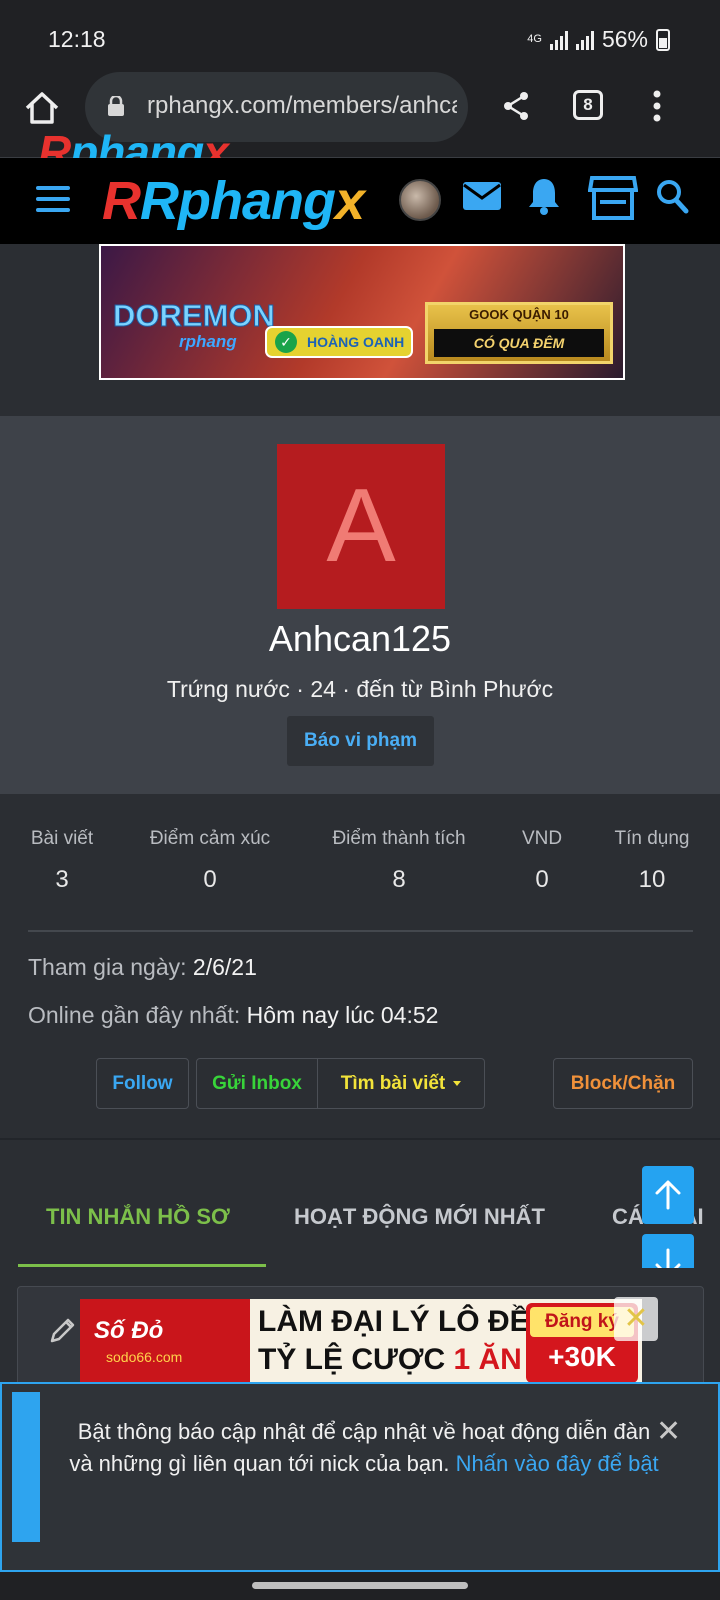  Describe the element at coordinates (194, 316) in the screenshot. I see `ad-brand: DOREMON` at that location.